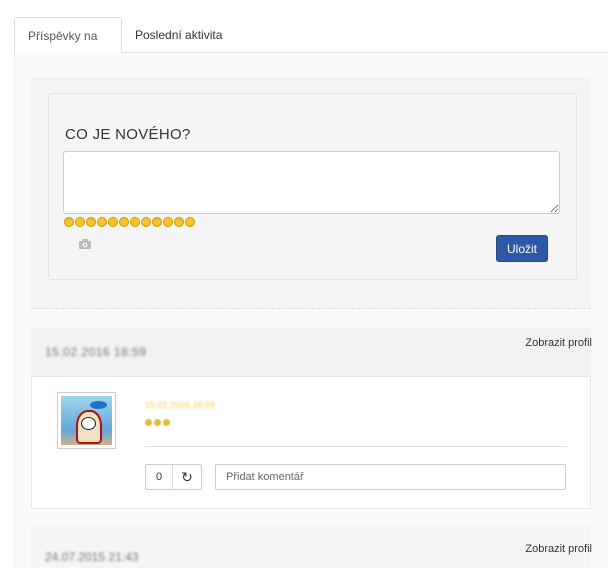  Describe the element at coordinates (356, 446) in the screenshot. I see `post-divider` at that location.